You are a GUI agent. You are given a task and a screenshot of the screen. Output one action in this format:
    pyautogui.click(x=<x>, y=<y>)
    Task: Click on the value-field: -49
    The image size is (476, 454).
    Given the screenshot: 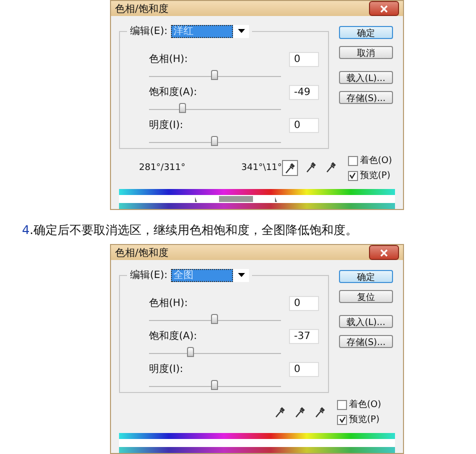 What is the action you would take?
    pyautogui.click(x=304, y=92)
    